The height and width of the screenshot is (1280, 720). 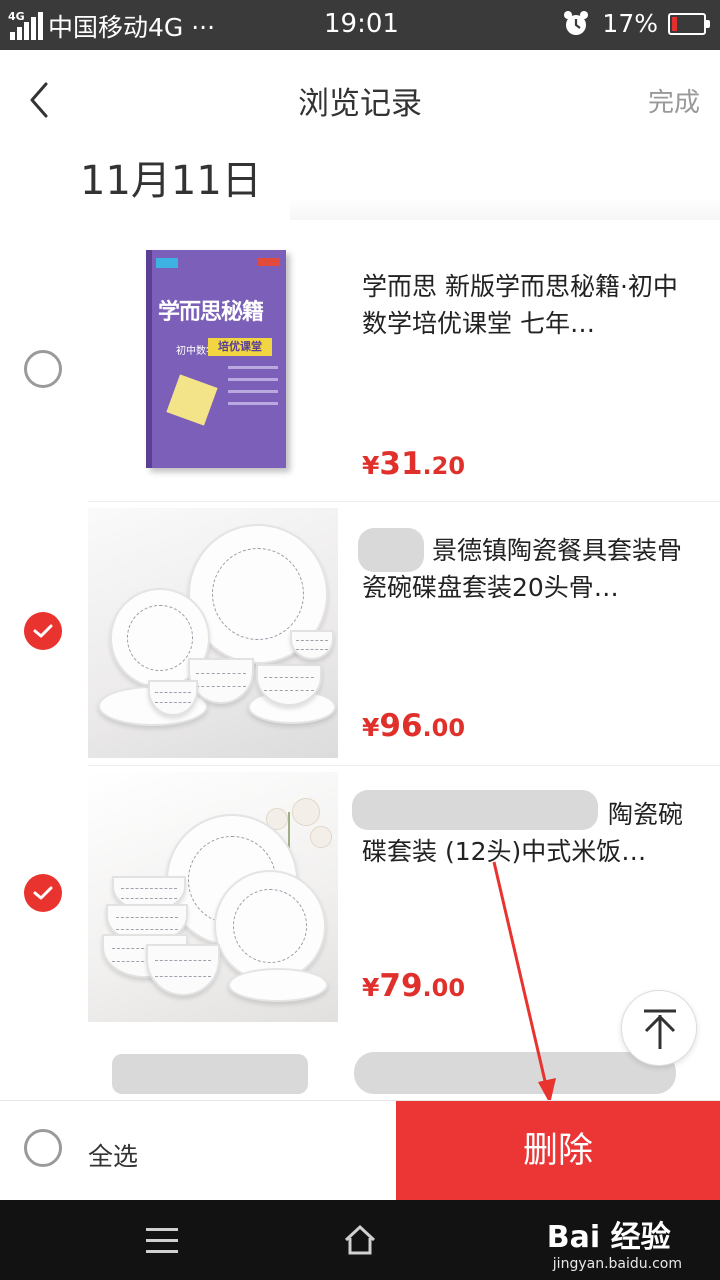 I want to click on date-separator, so click(x=505, y=209).